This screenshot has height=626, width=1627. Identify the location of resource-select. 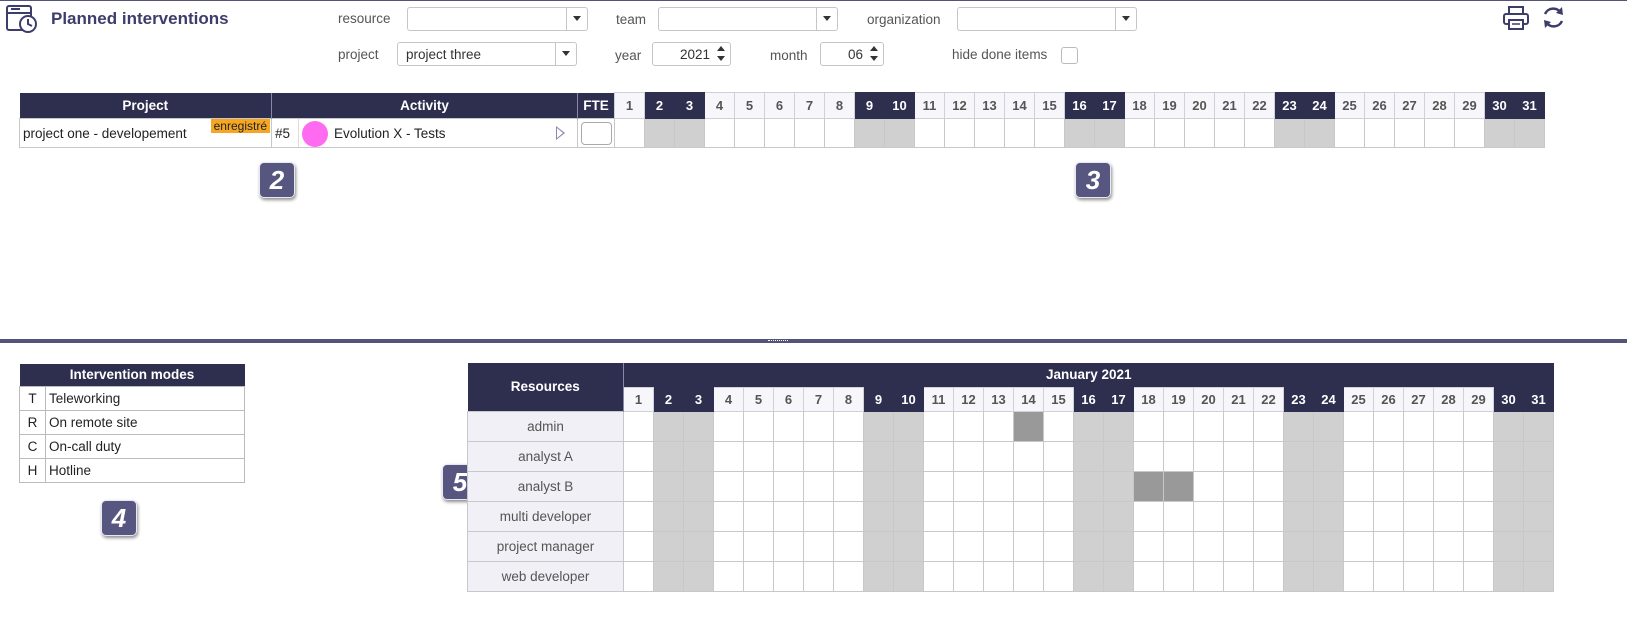
(497, 19).